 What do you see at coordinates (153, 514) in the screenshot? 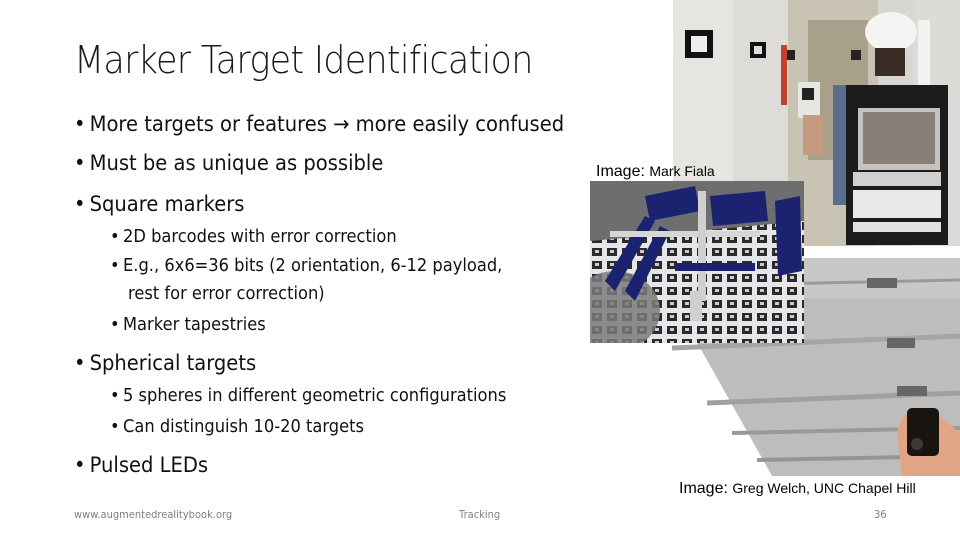
I see `footer-website: www.augmentedrealitybook.org` at bounding box center [153, 514].